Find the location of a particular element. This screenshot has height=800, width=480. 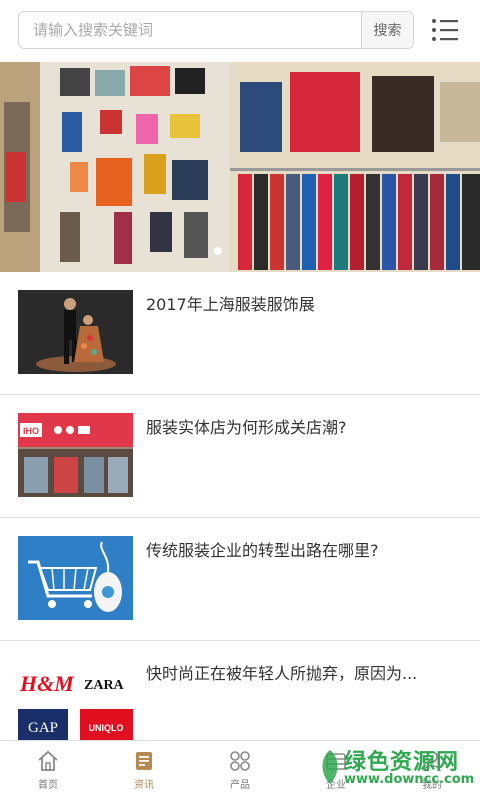

brand-logos-photo: H&M ZARA GAP UNIQLO is located at coordinates (75, 701).